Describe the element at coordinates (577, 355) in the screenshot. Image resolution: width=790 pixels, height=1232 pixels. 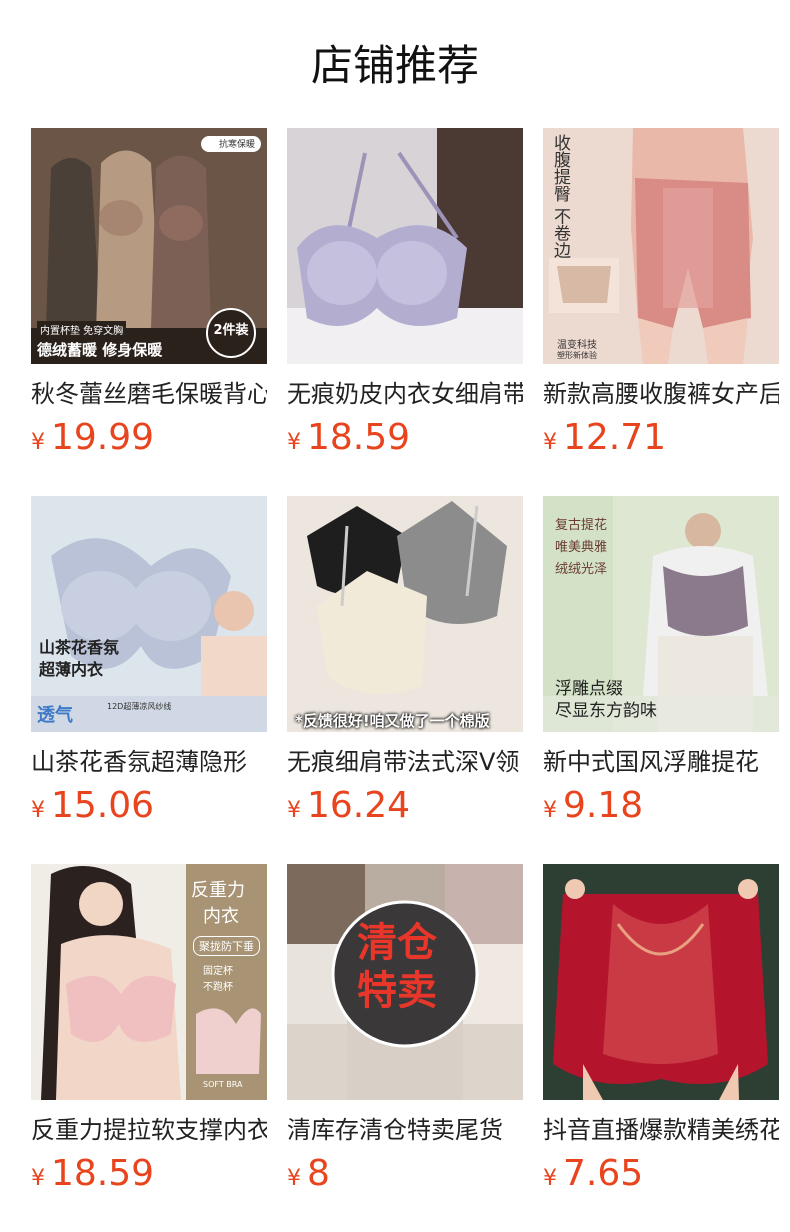
I see `image-subcaption: 塑形新体验` at that location.